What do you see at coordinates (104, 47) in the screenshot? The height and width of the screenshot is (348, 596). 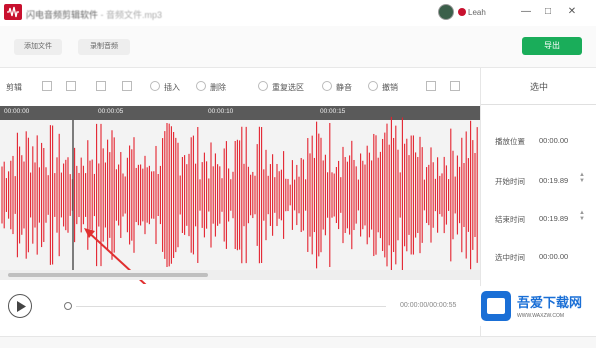 I see `record-audio-button: 录制音频` at bounding box center [104, 47].